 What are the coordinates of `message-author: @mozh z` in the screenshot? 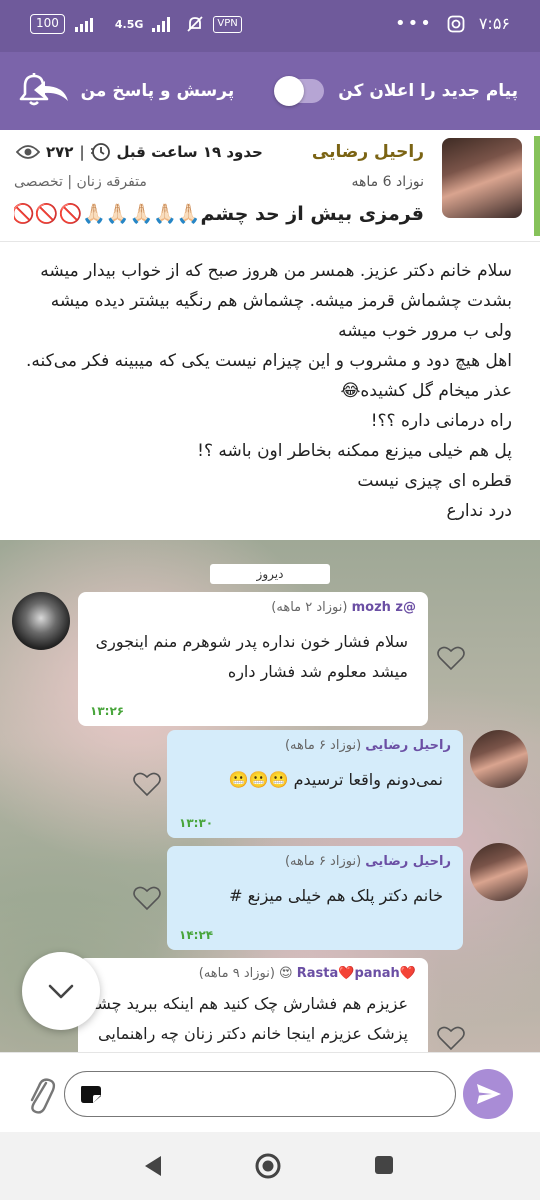 It's located at (384, 607).